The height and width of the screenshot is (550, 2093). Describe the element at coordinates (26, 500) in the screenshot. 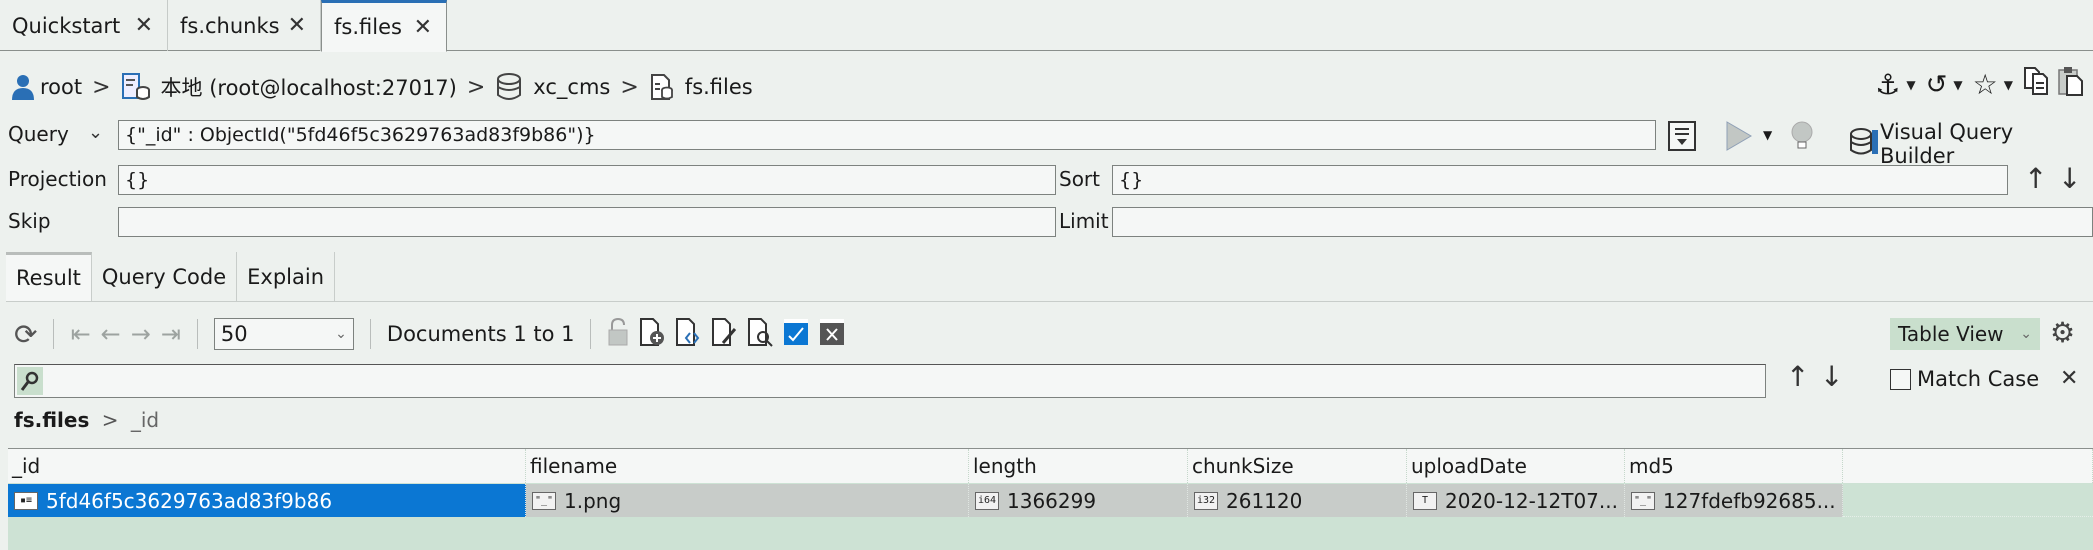

I see `objectid-type-icon: ▪≡` at that location.